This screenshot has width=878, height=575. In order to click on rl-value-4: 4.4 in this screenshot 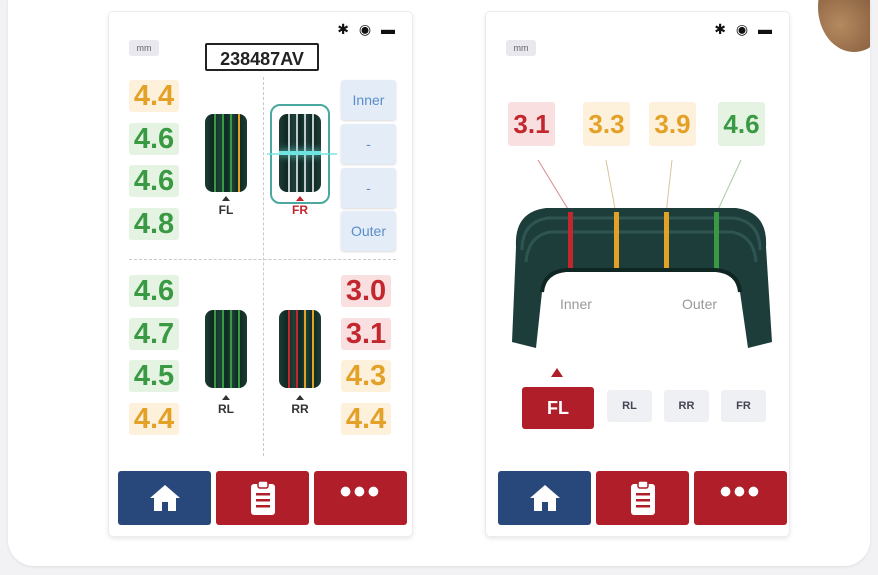, I will do `click(154, 419)`.